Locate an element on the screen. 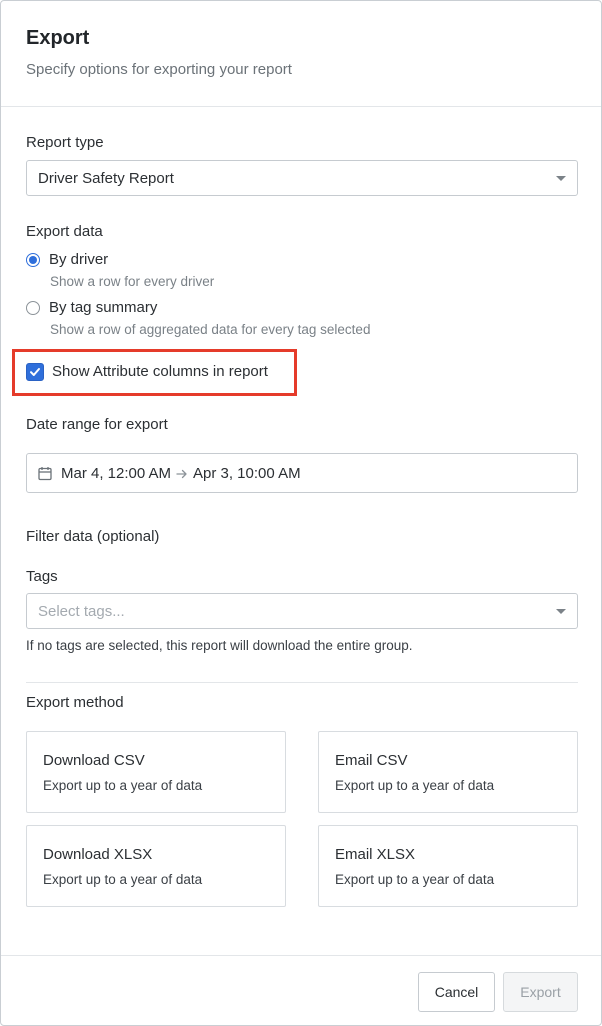 The height and width of the screenshot is (1026, 602). calendar-icon is located at coordinates (45, 474).